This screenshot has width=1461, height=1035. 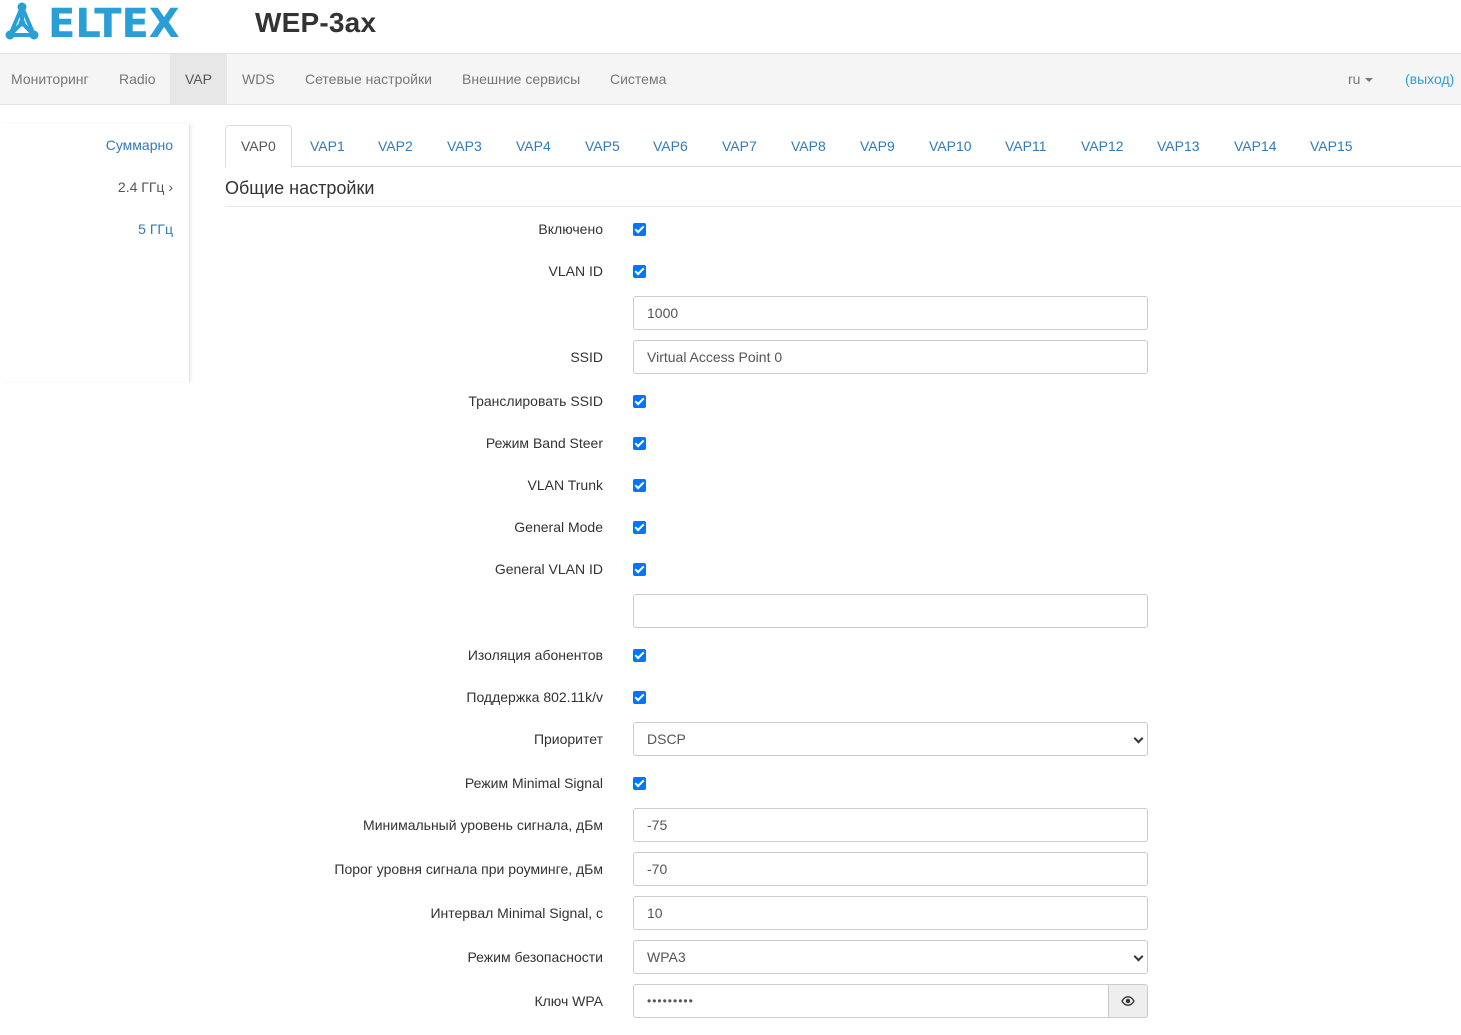 What do you see at coordinates (1255, 146) in the screenshot?
I see `tab-vap14: VAP14` at bounding box center [1255, 146].